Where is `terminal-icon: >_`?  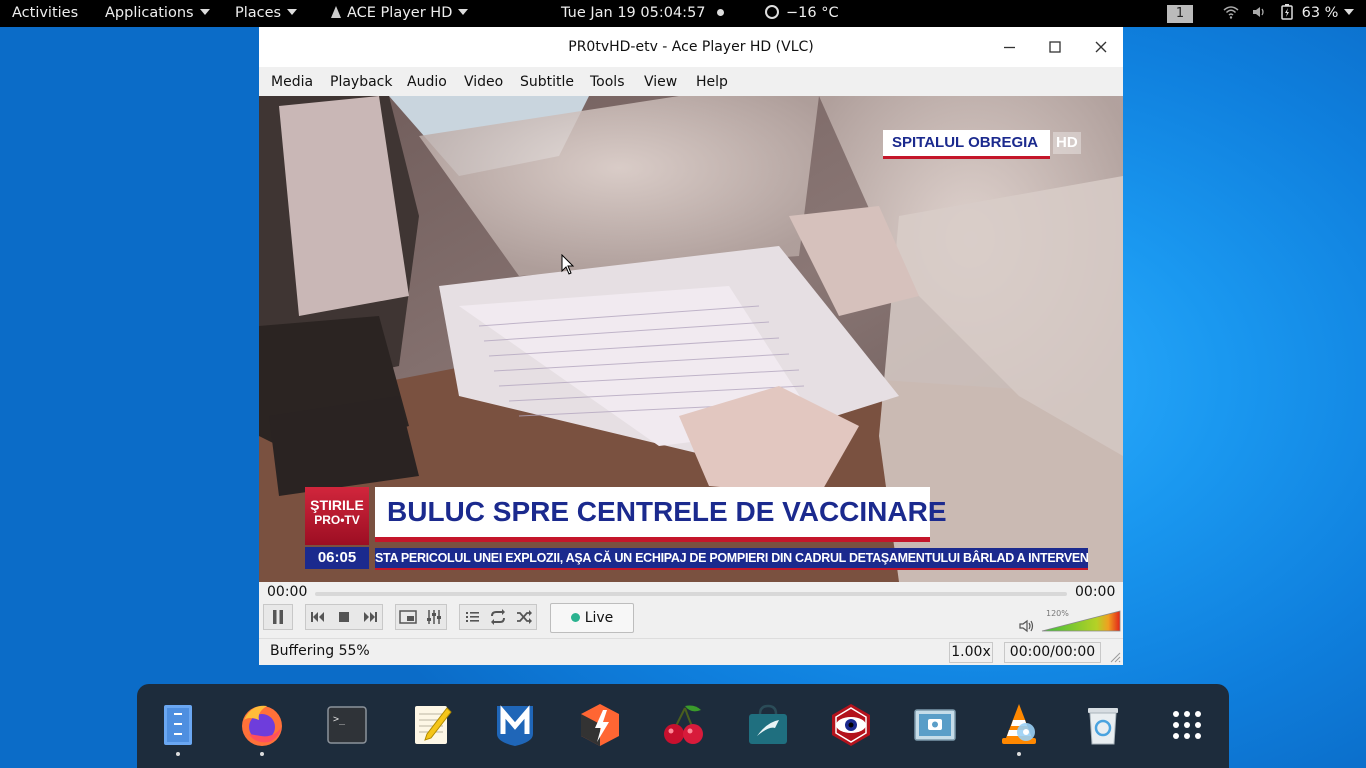 terminal-icon: >_ is located at coordinates (347, 725).